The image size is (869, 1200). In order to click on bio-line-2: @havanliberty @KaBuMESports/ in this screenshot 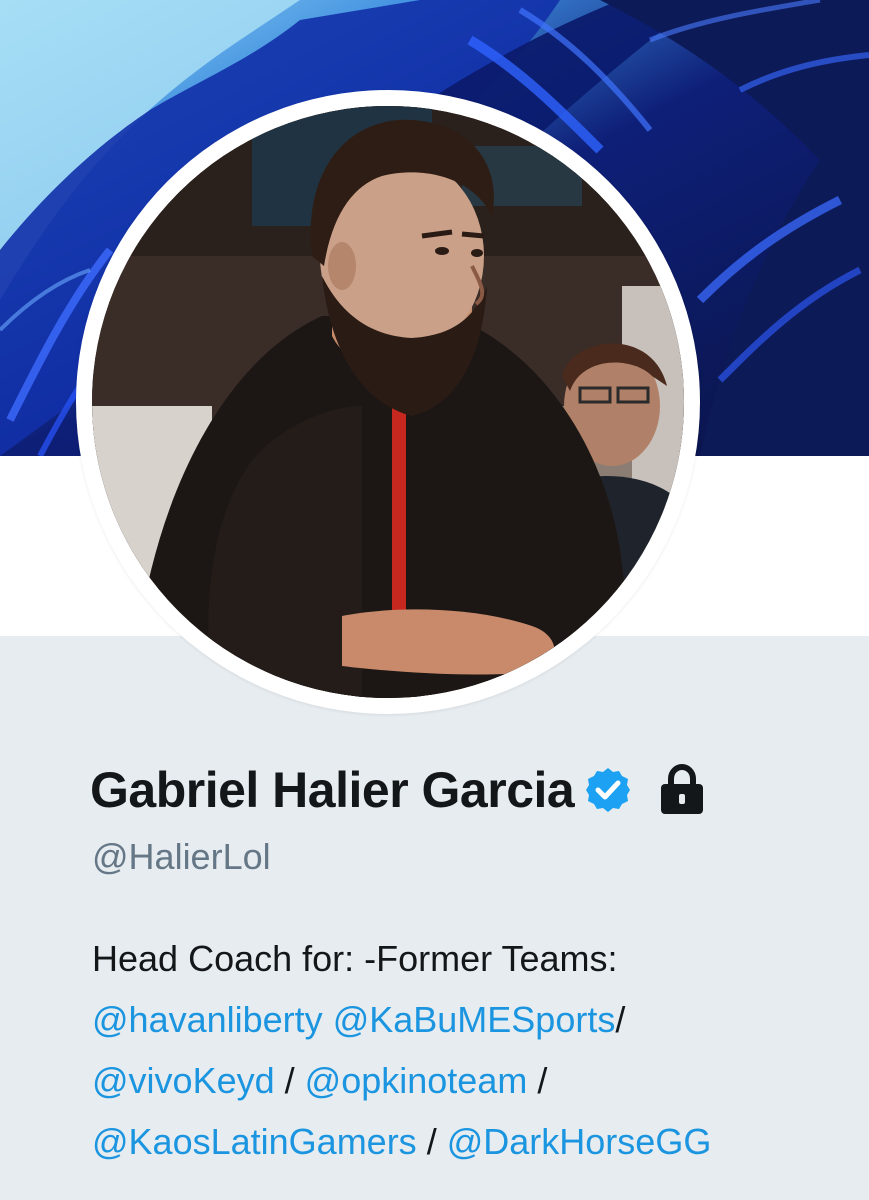, I will do `click(472, 1019)`.